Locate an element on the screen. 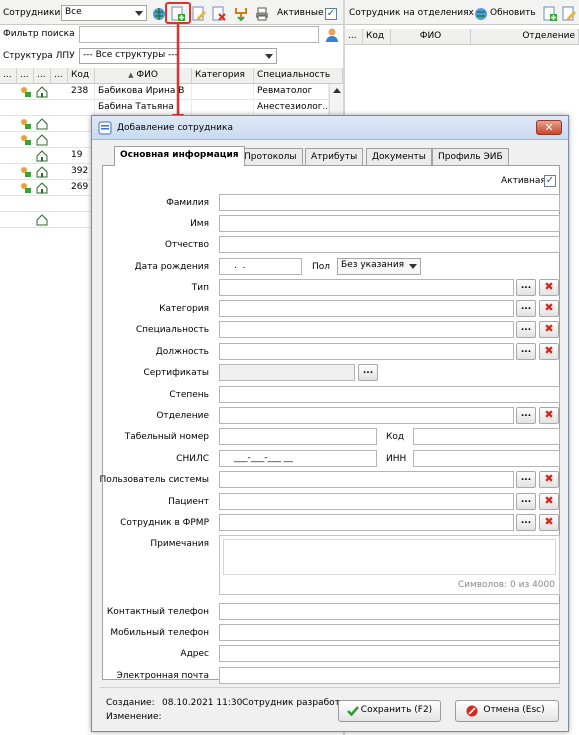  cancel-button: Отмена (Esc) is located at coordinates (507, 711).